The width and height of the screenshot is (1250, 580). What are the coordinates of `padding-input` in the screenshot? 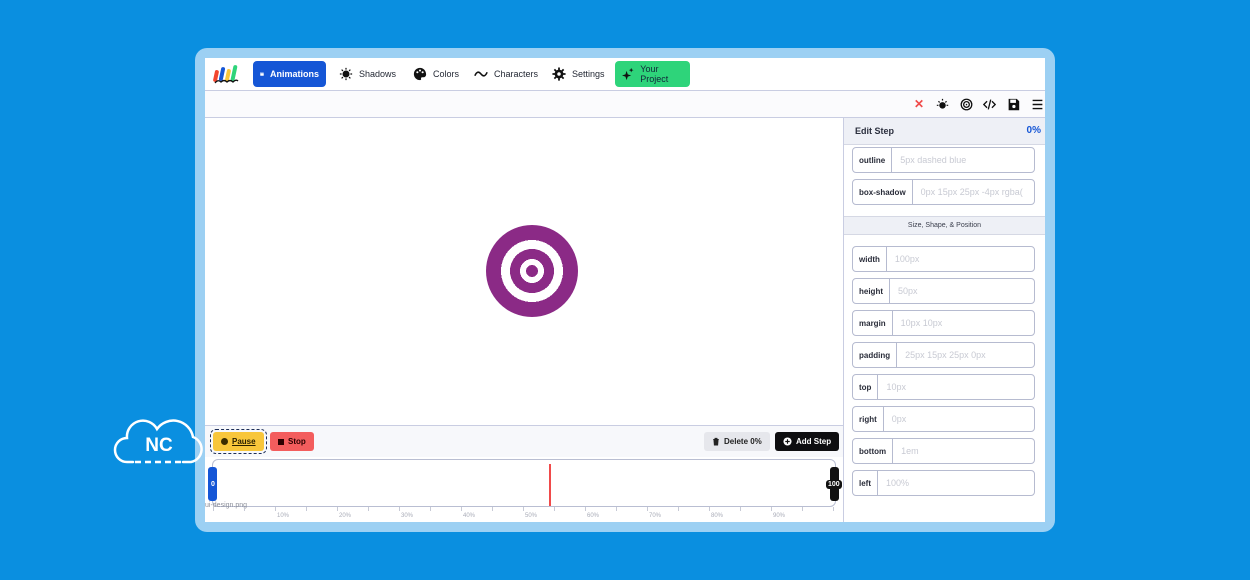 It's located at (965, 355).